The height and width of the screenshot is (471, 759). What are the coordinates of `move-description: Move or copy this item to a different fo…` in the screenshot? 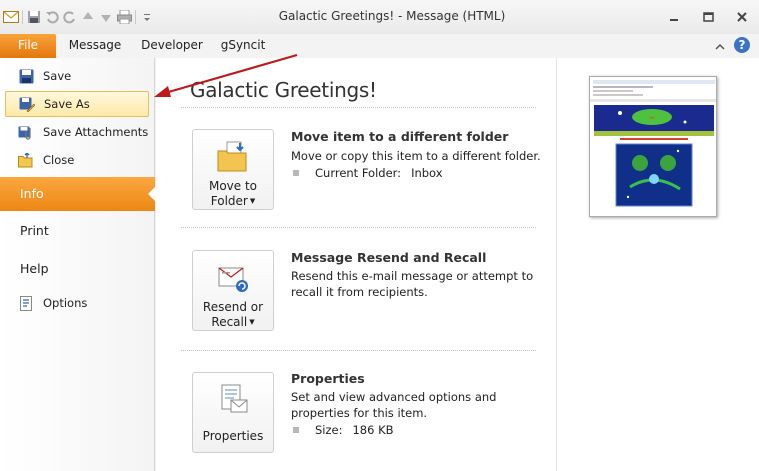 It's located at (416, 156).